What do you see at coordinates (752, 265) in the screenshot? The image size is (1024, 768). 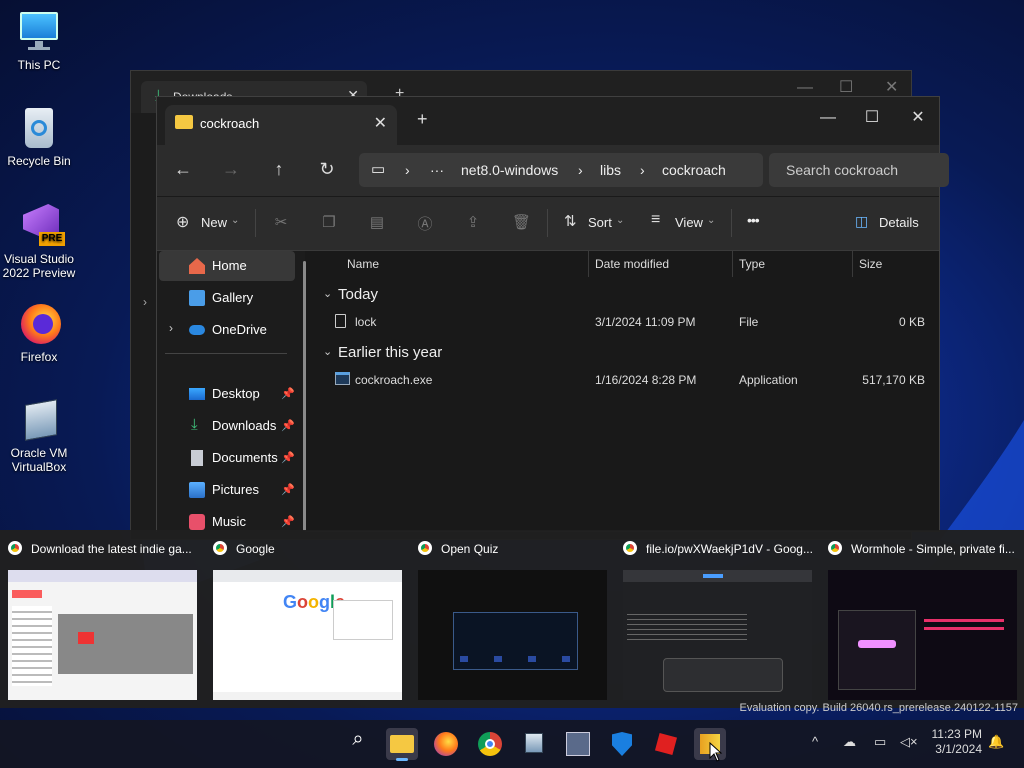 I see `column-header-type: Type` at bounding box center [752, 265].